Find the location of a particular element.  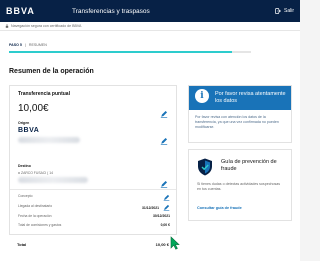

transfer-type: Transferencia puntual is located at coordinates (44, 94).